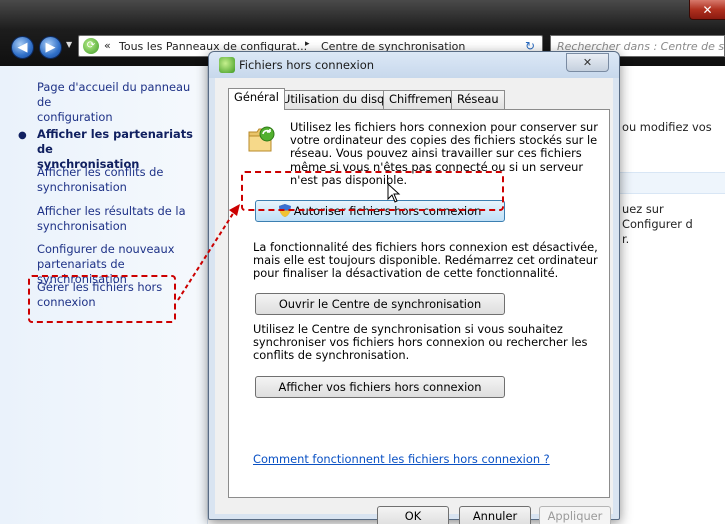 Image resolution: width=725 pixels, height=524 pixels. Describe the element at coordinates (102, 299) in the screenshot. I see `highlight-box-sidebar` at that location.